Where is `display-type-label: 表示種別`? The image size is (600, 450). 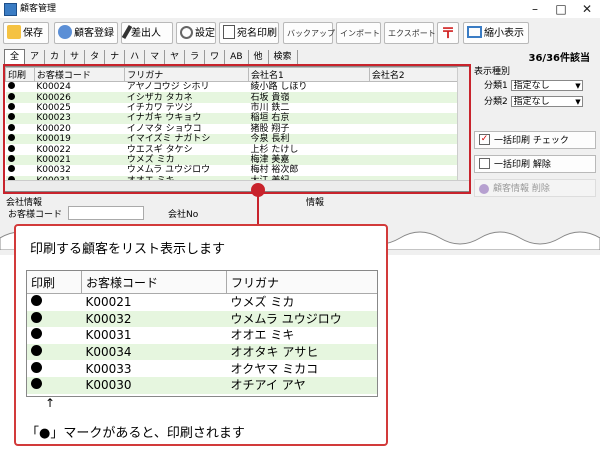 display-type-label: 表示種別 is located at coordinates (492, 72).